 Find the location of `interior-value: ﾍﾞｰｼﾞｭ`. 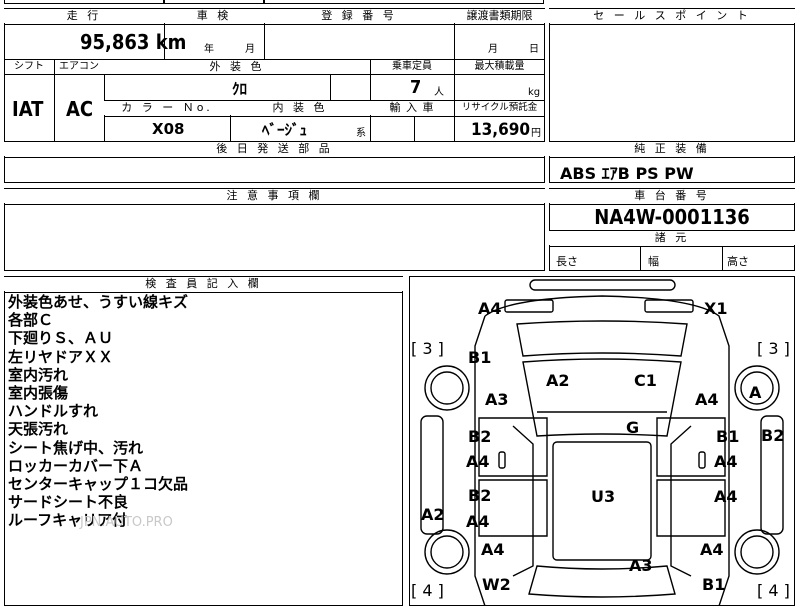

interior-value: ﾍﾞｰｼﾞｭ is located at coordinates (285, 130).